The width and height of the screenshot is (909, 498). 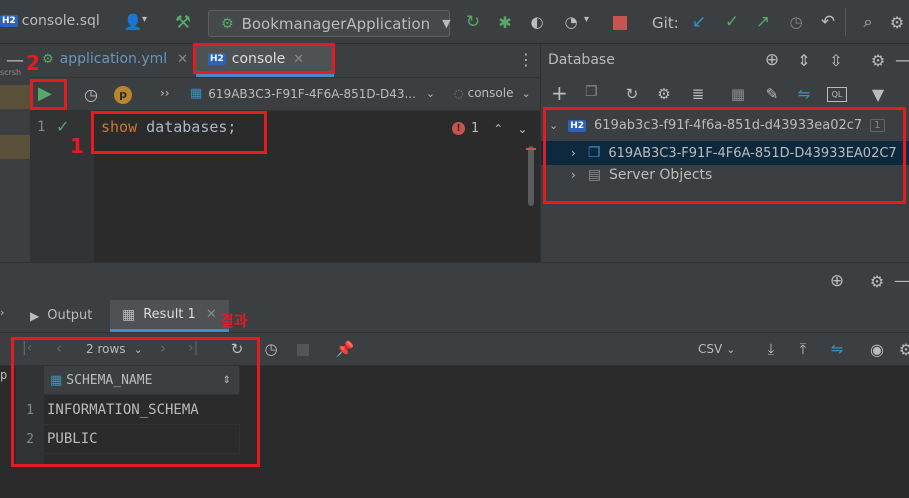 I want to click on cancel-query-icon: ◷, so click(x=271, y=349).